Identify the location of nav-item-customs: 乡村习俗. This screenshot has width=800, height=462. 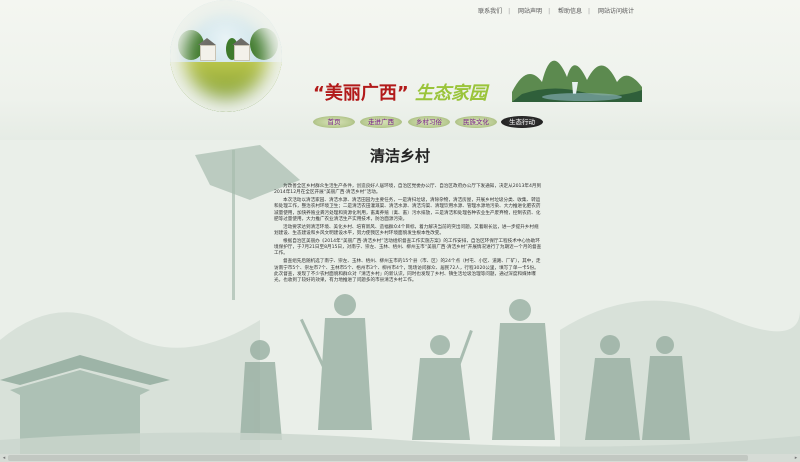
(429, 122).